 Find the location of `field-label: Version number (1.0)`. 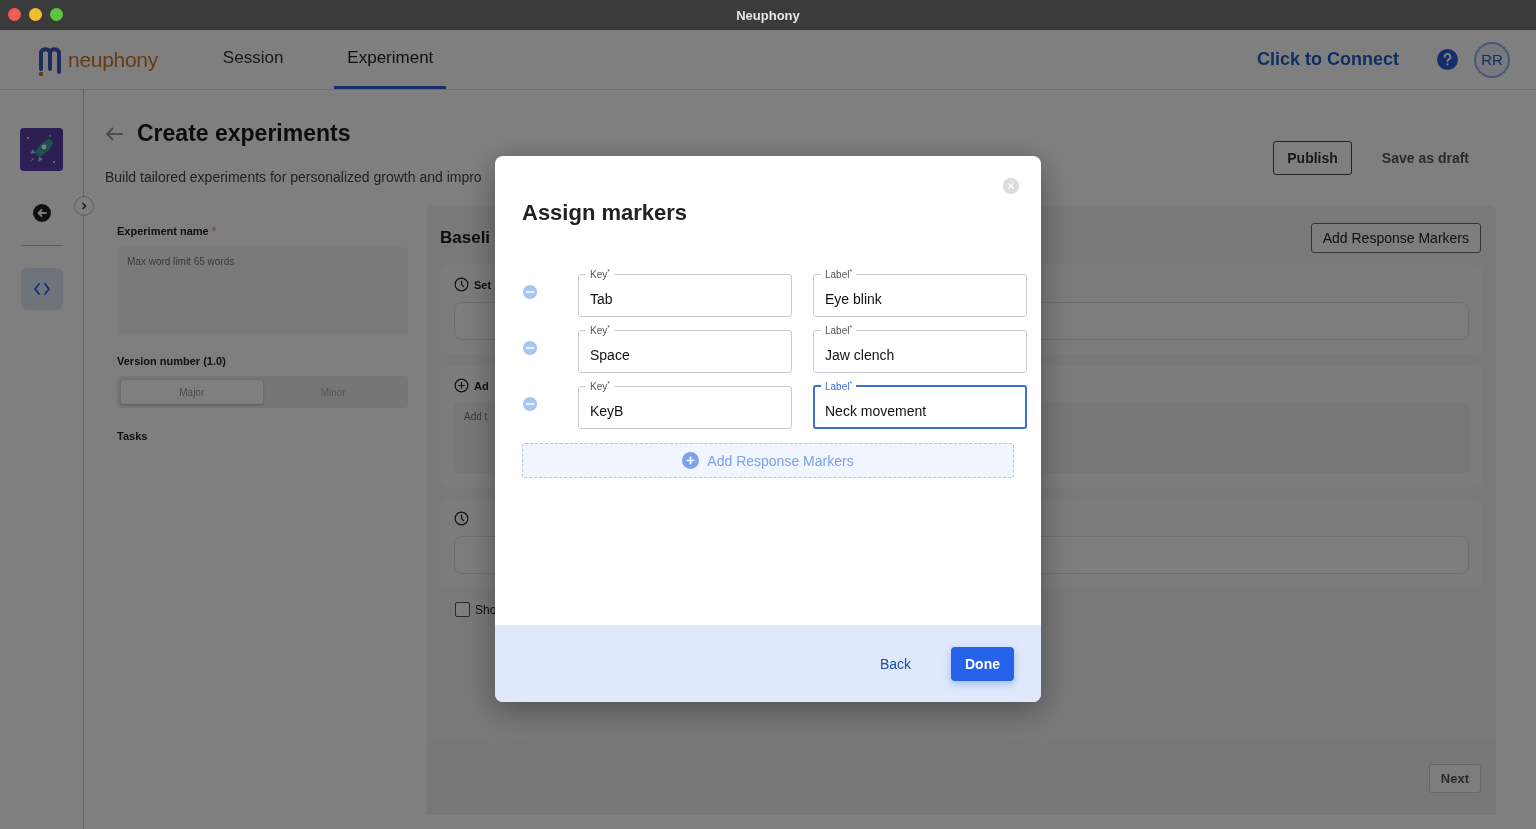

field-label: Version number (1.0) is located at coordinates (172, 361).